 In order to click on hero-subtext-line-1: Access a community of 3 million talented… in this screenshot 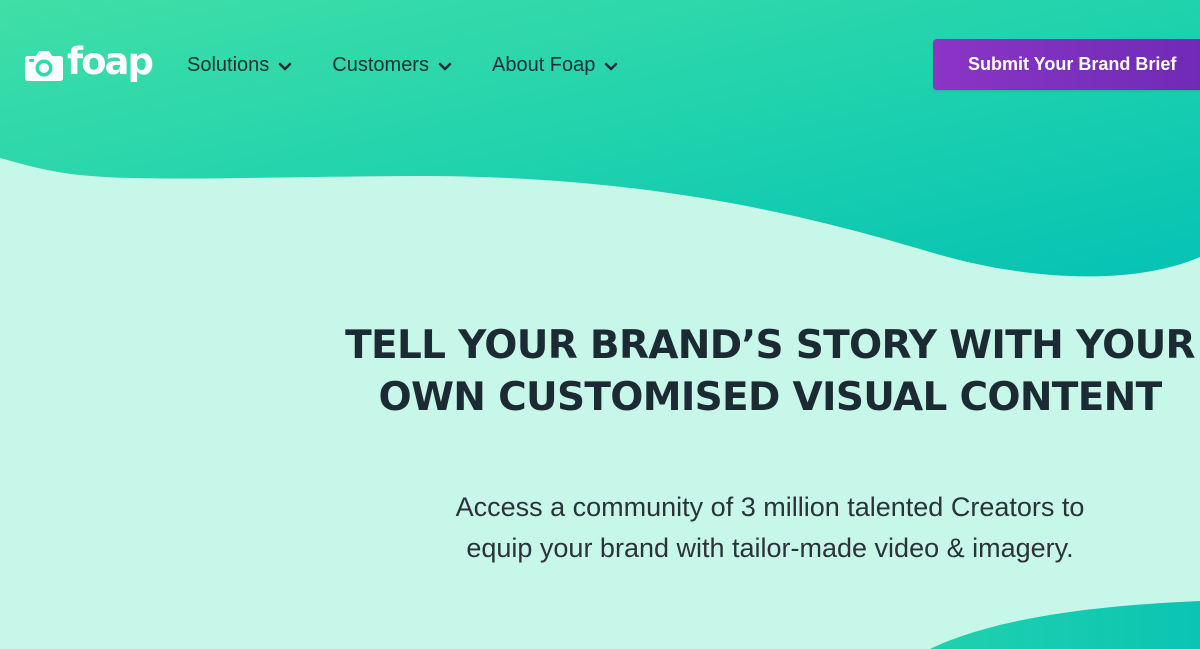, I will do `click(770, 507)`.